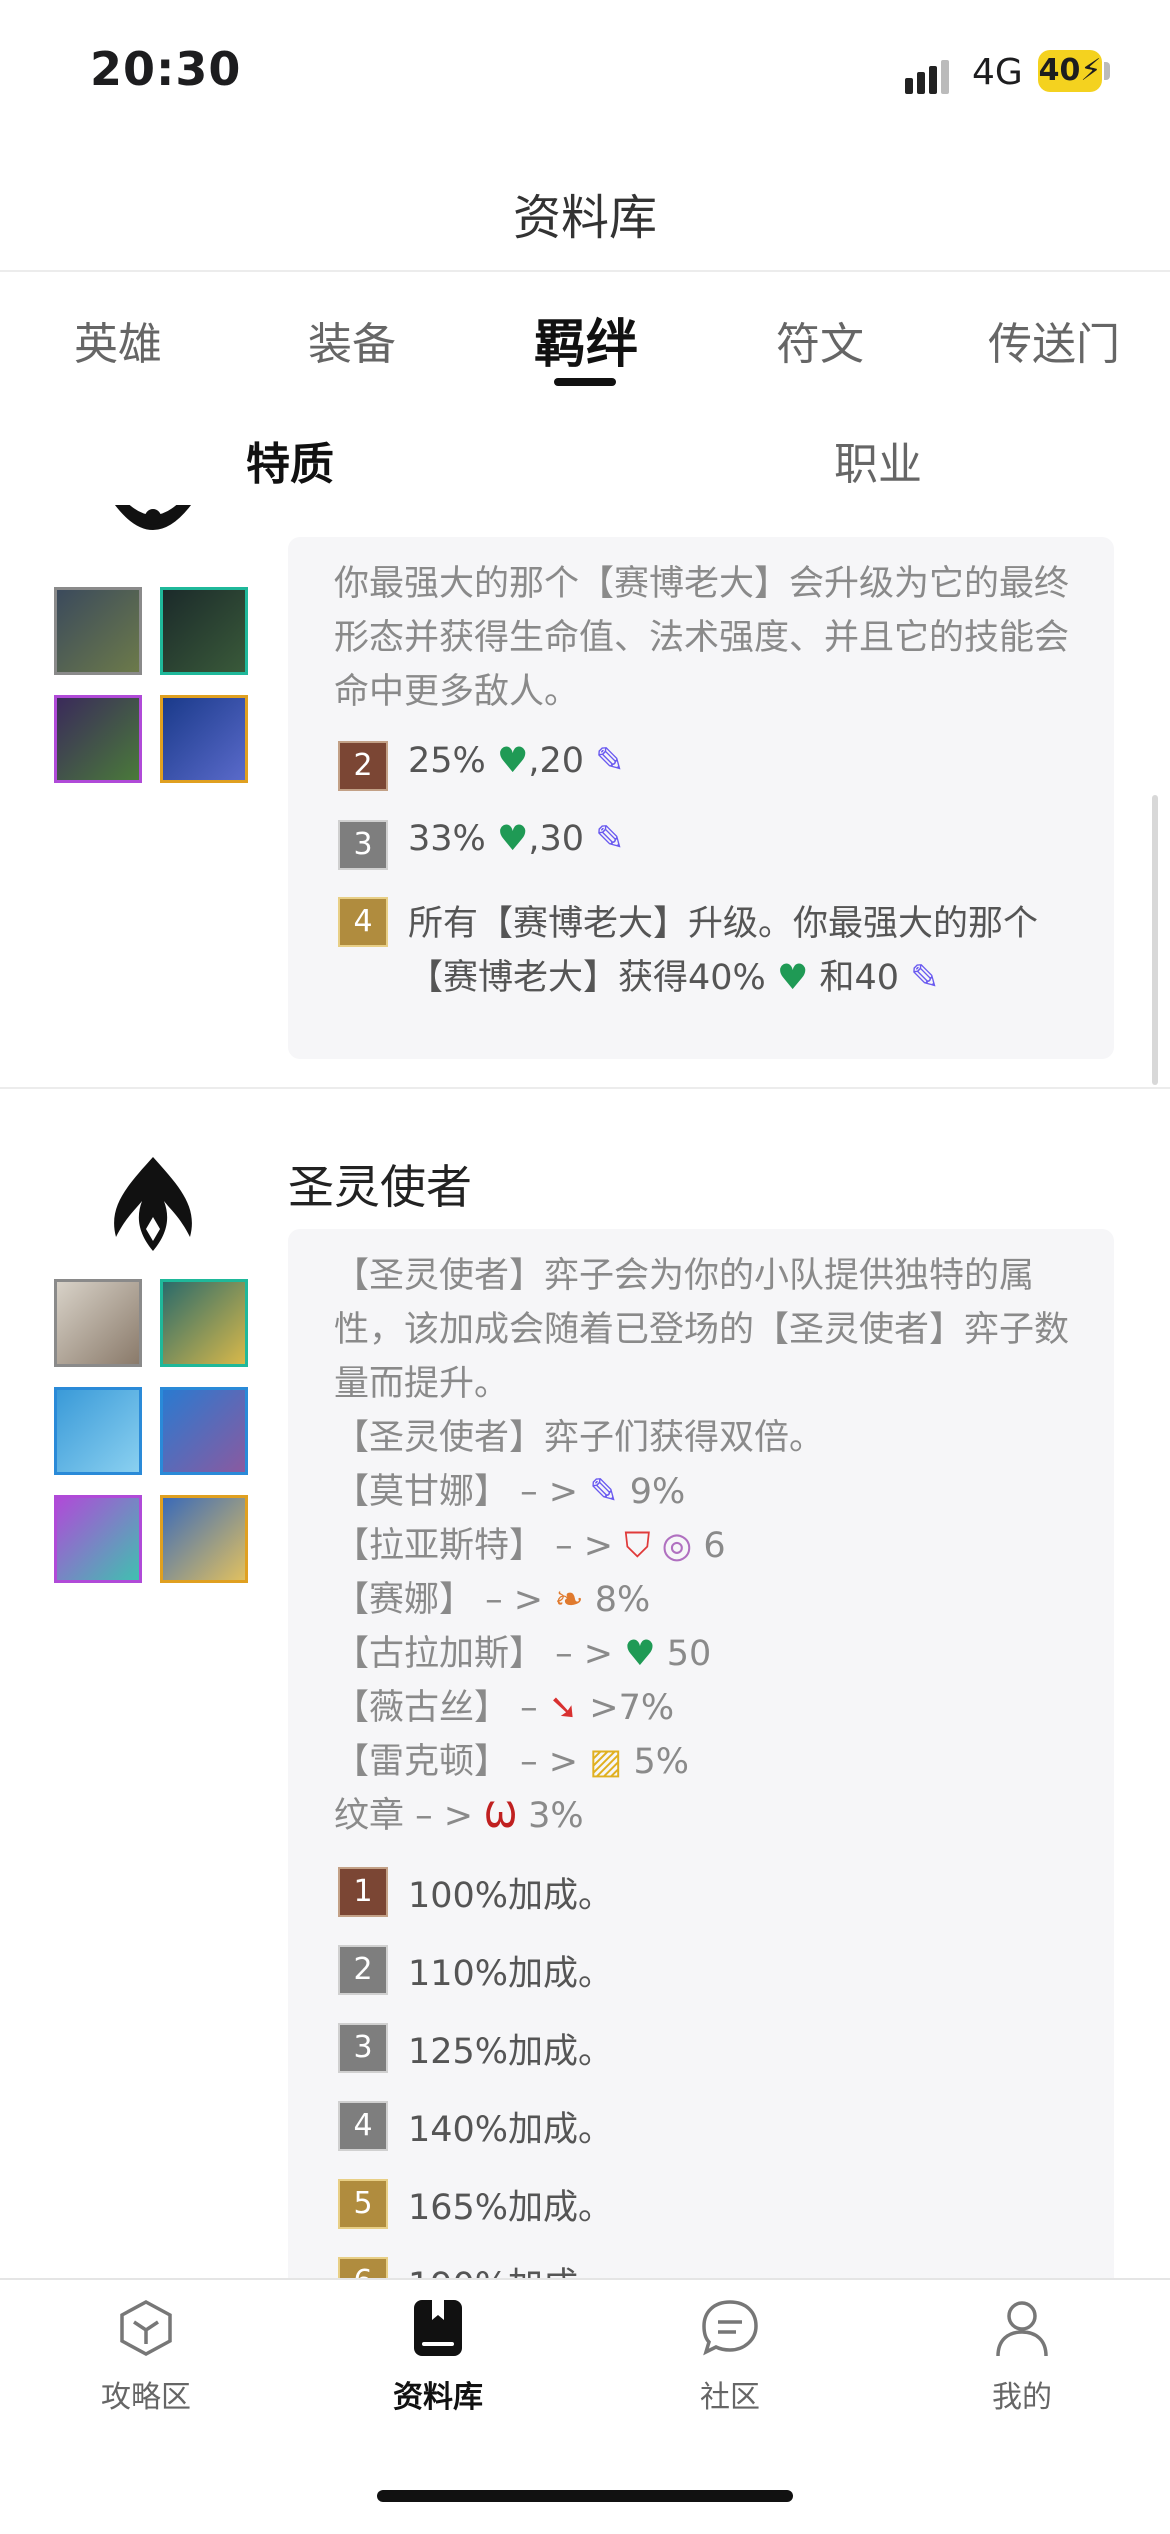 This screenshot has width=1170, height=2534. I want to click on trait-level-text: 所有【赛博老大】升级。你最强大的那个 【赛博老大】获得40% ♥ 和40 ✎, so click(748, 951).